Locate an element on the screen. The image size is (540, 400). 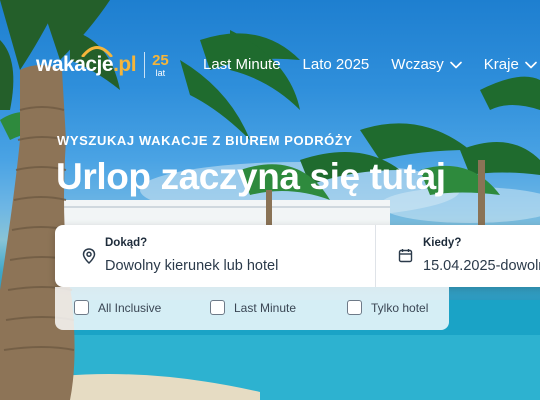
filter-tylko-hotel: Tylko hotel is located at coordinates (387, 307).